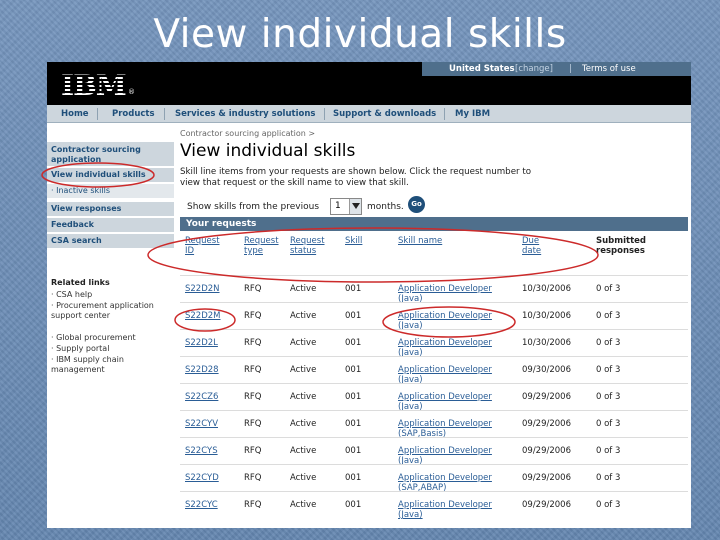 The image size is (720, 540). What do you see at coordinates (338, 206) in the screenshot?
I see `months-select-value: 1` at bounding box center [338, 206].